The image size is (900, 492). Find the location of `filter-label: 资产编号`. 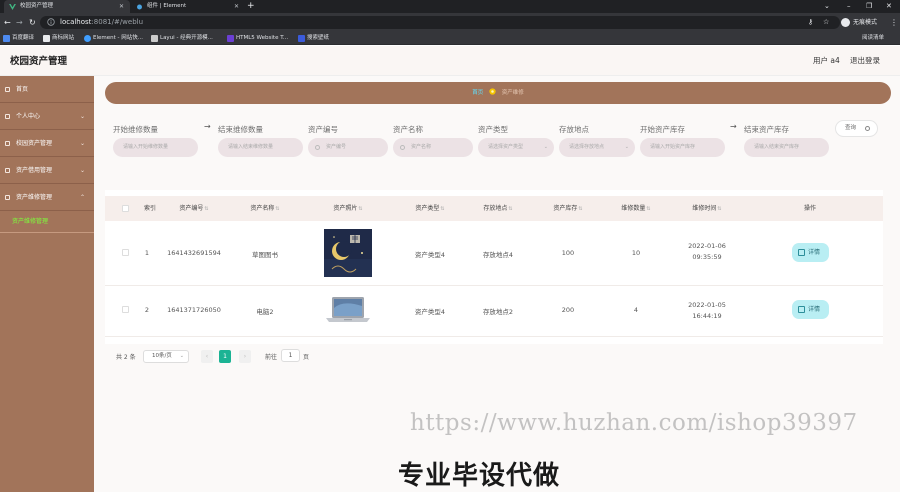

filter-label: 资产编号 is located at coordinates (323, 129).